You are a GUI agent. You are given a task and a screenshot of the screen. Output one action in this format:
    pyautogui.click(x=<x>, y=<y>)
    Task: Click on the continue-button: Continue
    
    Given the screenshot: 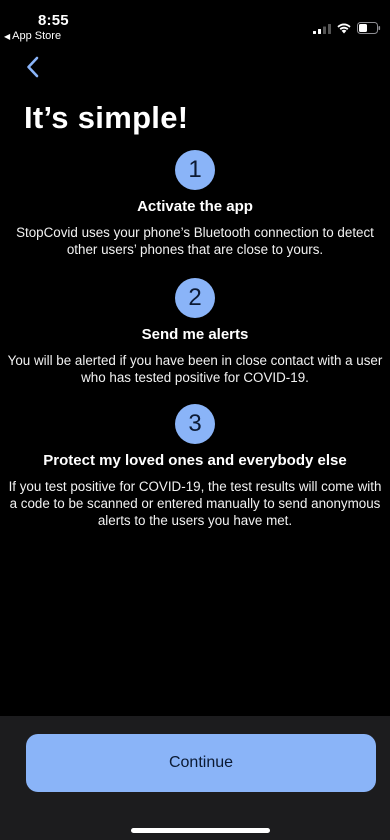 What is the action you would take?
    pyautogui.click(x=201, y=763)
    